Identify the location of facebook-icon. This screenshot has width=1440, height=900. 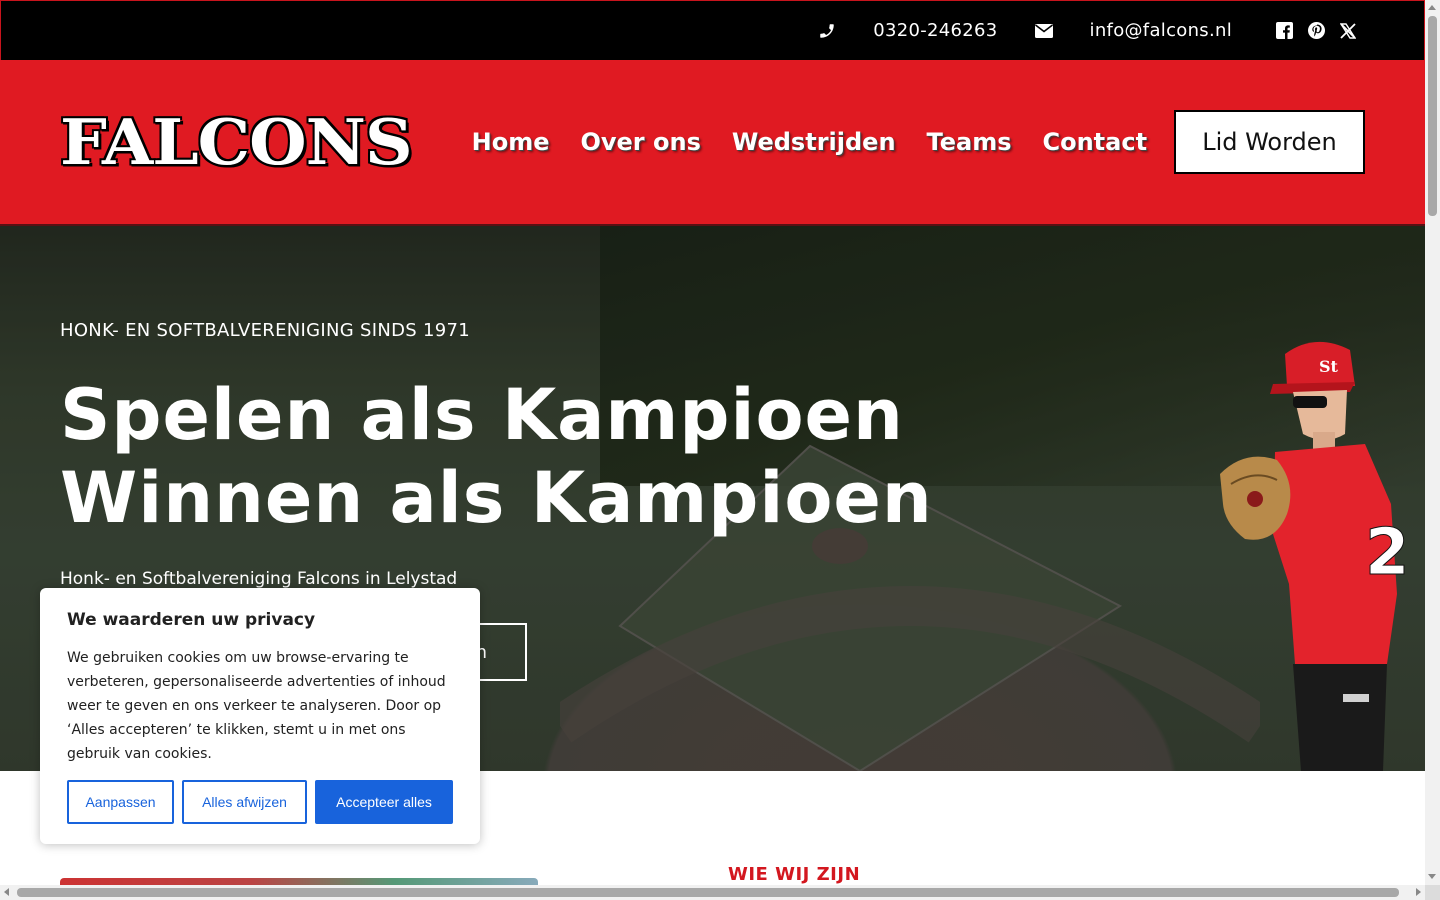
(1284, 31).